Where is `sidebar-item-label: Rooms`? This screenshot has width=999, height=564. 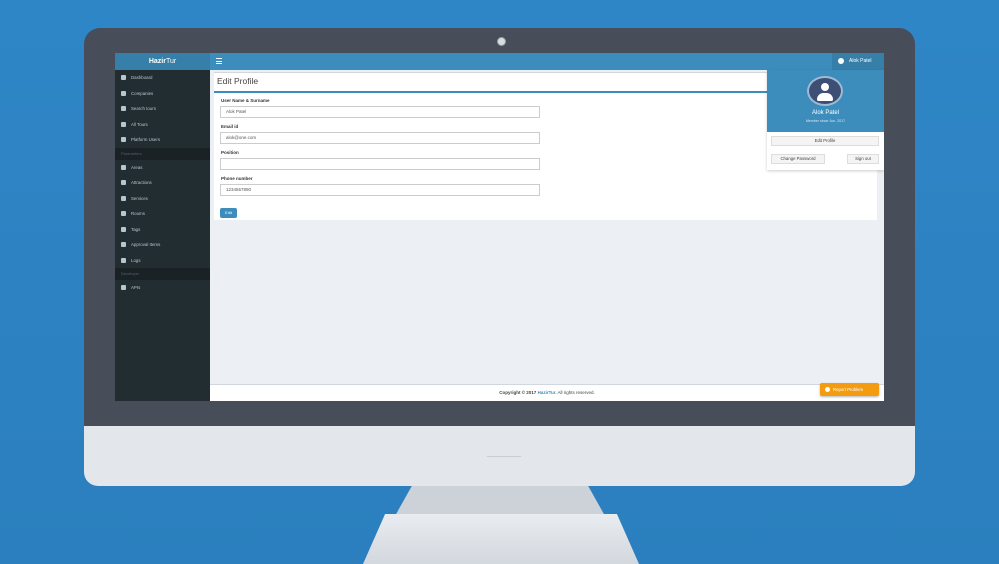 sidebar-item-label: Rooms is located at coordinates (138, 213).